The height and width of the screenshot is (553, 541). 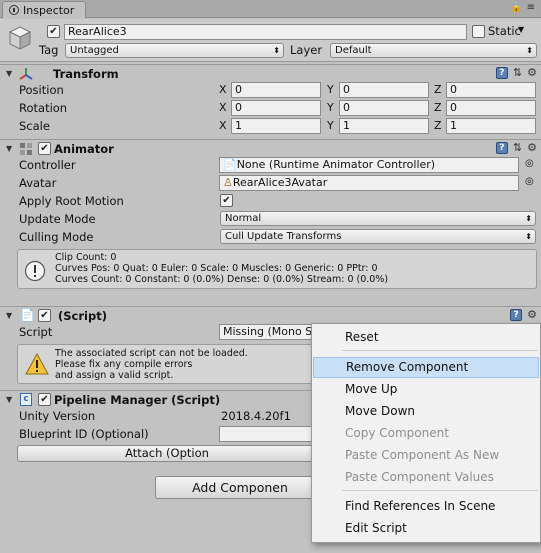 I want to click on static-label: Static, so click(x=504, y=31).